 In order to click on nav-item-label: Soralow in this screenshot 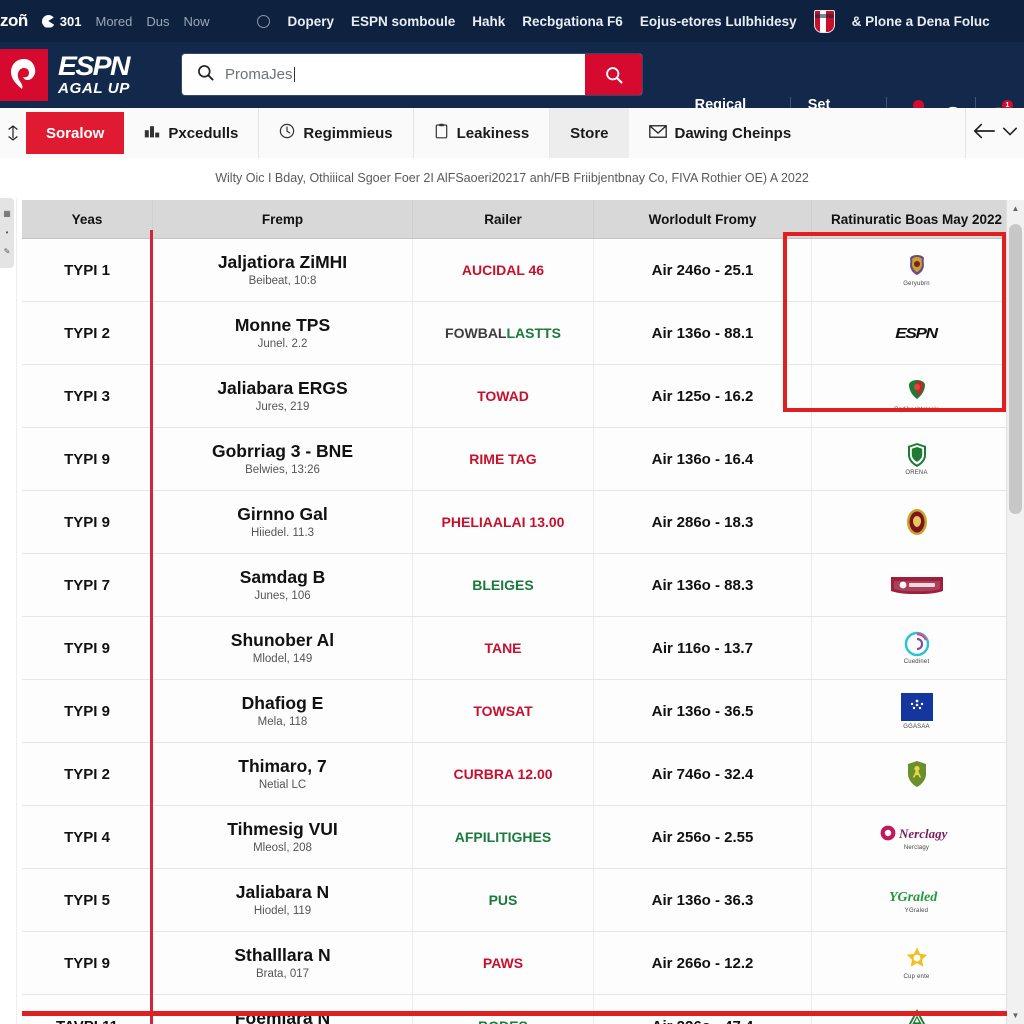, I will do `click(75, 133)`.